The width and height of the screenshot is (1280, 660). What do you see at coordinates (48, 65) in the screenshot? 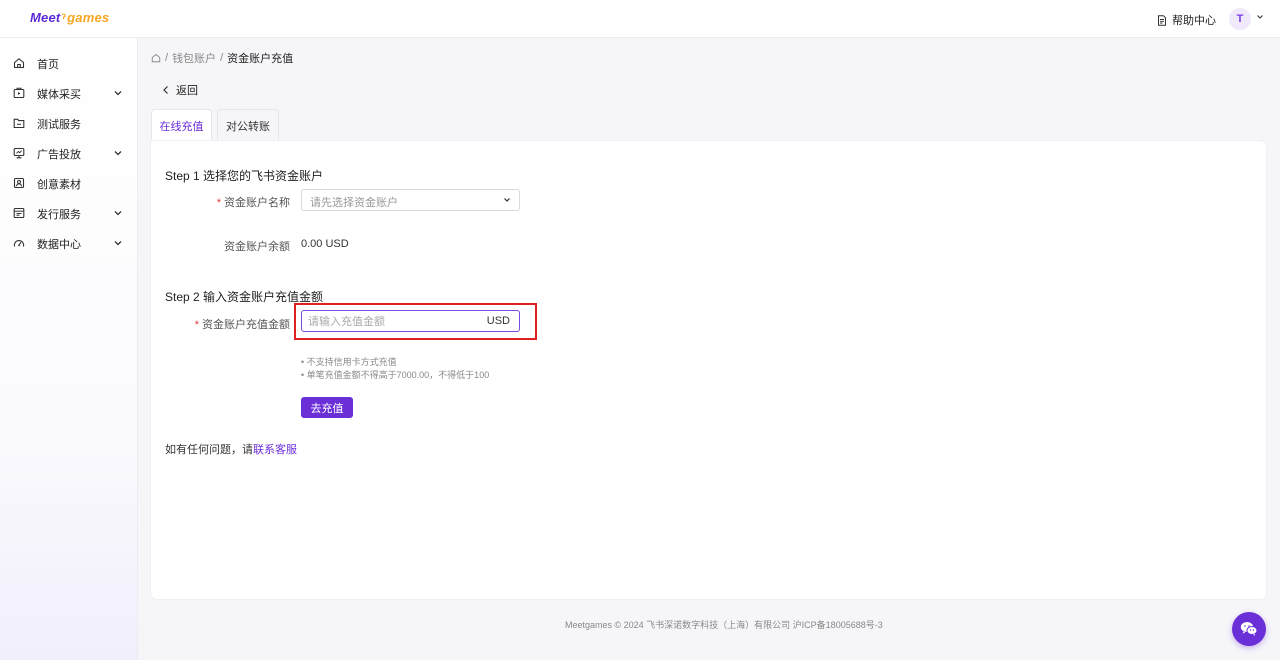
I see `sidebar-item-label: 首页` at bounding box center [48, 65].